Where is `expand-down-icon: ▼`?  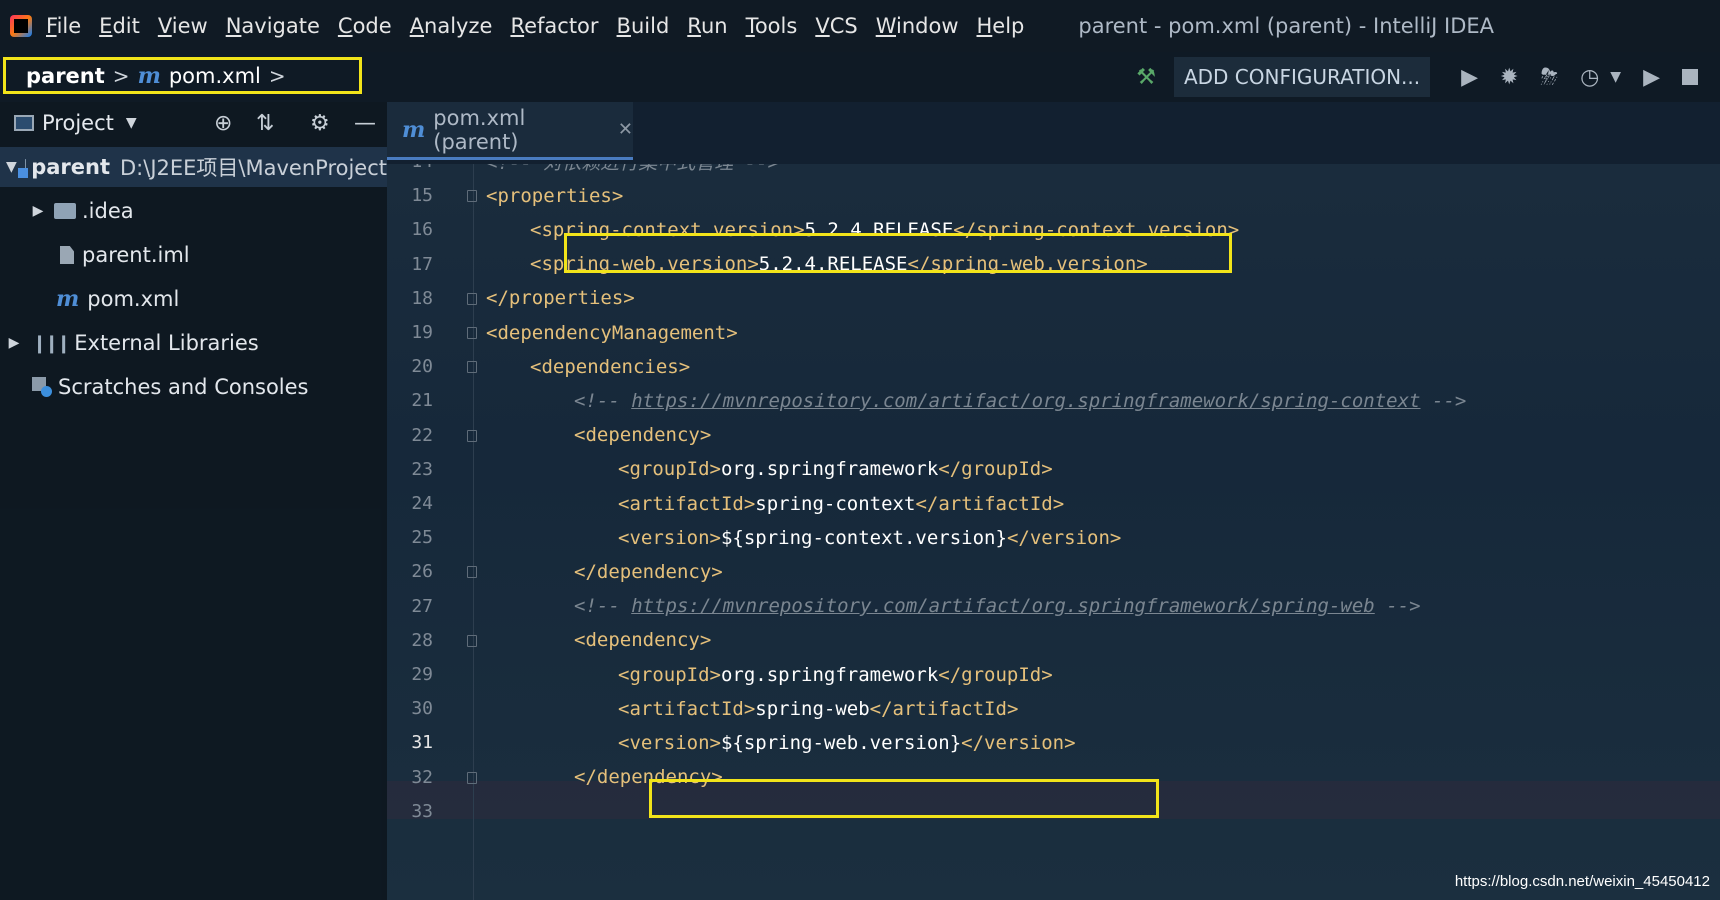 expand-down-icon: ▼ is located at coordinates (11, 167).